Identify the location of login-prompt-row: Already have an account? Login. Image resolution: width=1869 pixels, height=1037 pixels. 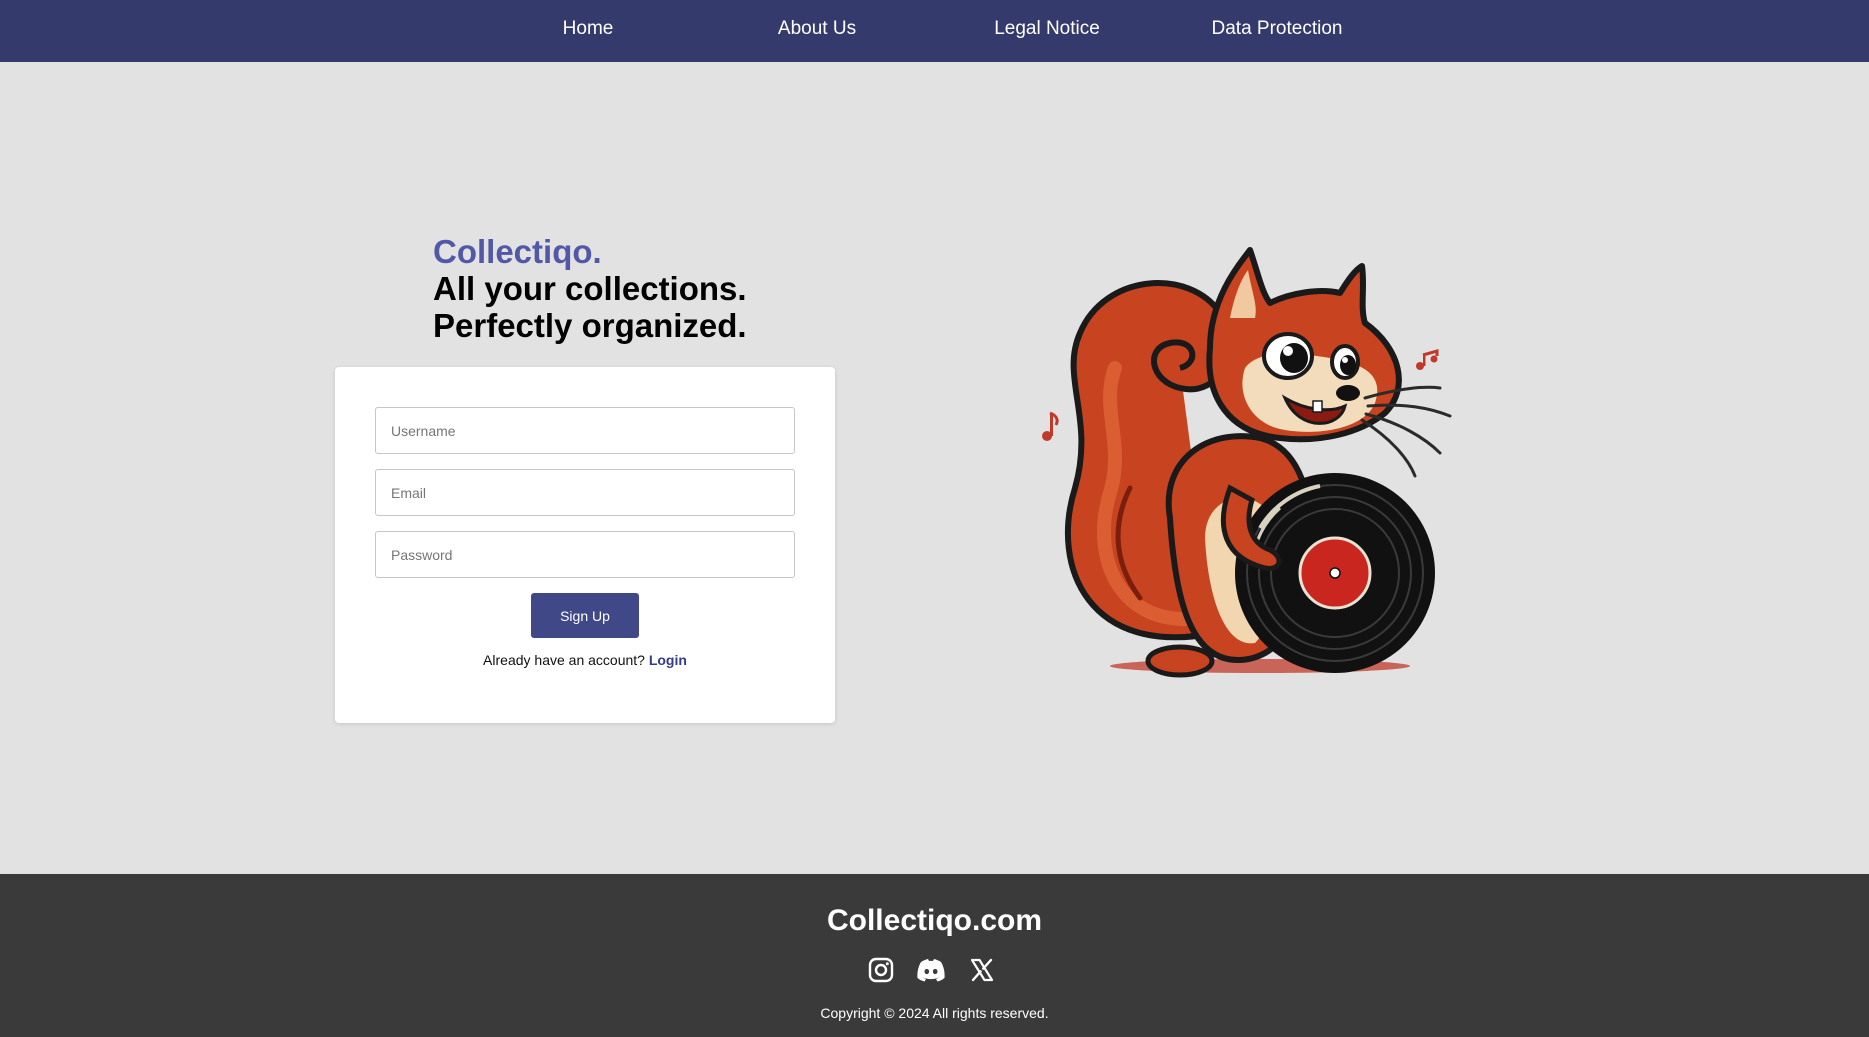
(585, 660).